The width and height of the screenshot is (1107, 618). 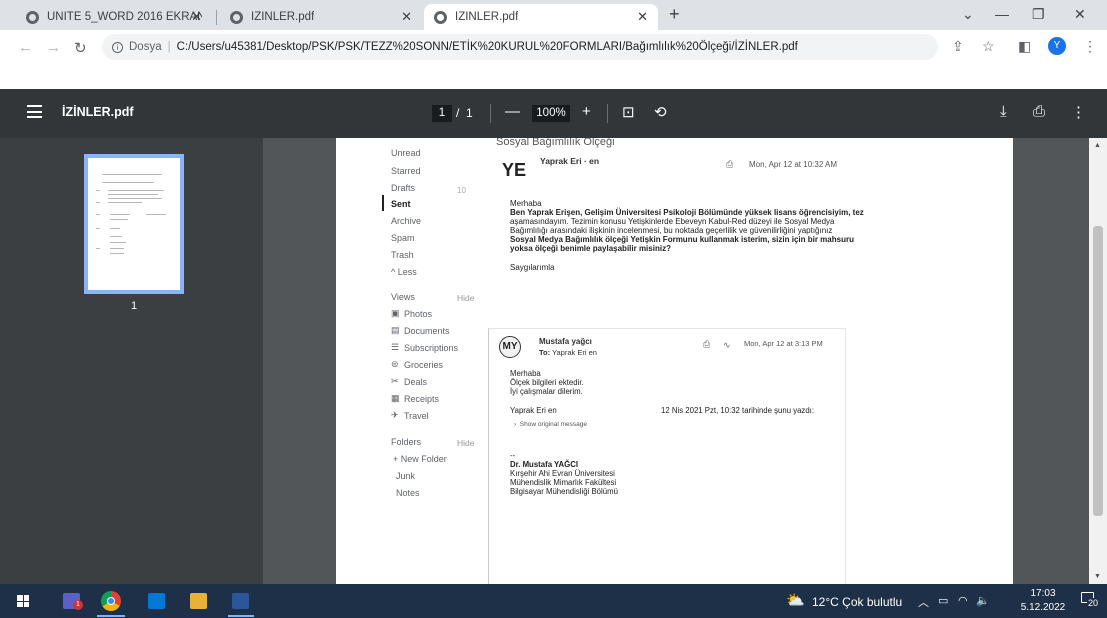 What do you see at coordinates (1078, 112) in the screenshot?
I see `more-actions-icon: ⋮` at bounding box center [1078, 112].